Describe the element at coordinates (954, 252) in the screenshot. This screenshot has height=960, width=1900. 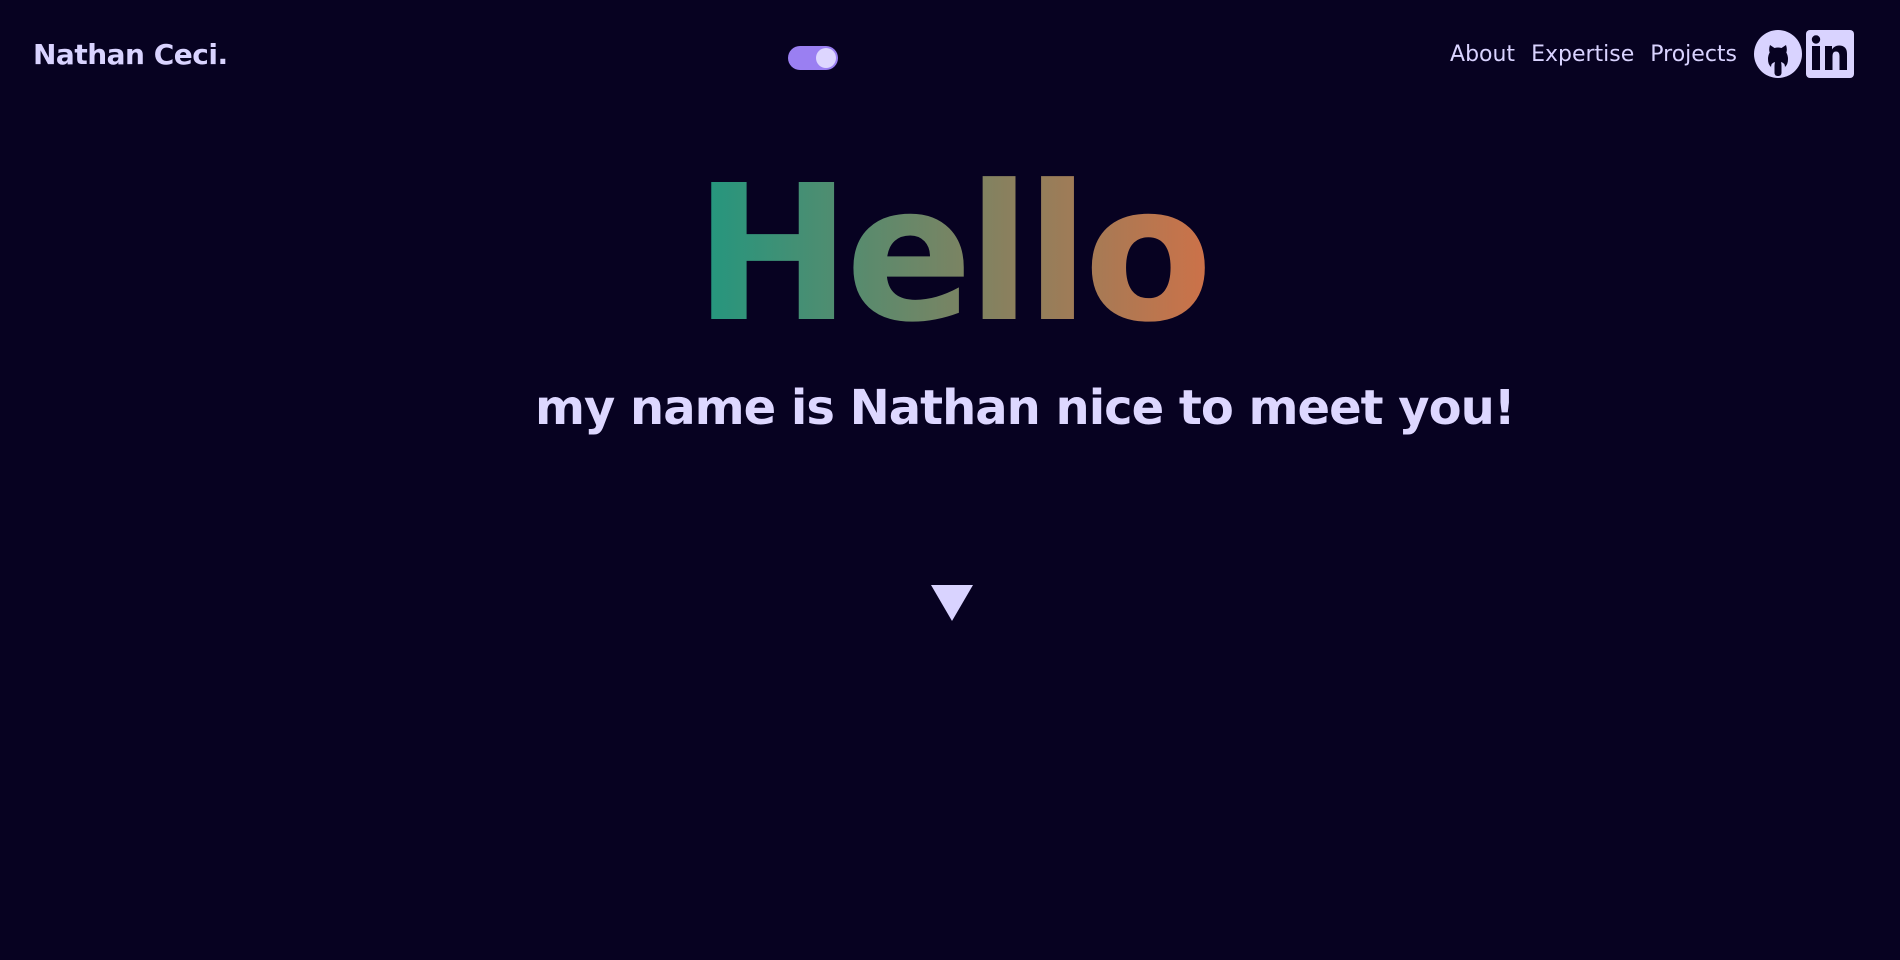
I see `hero-title-text: Hello,` at that location.